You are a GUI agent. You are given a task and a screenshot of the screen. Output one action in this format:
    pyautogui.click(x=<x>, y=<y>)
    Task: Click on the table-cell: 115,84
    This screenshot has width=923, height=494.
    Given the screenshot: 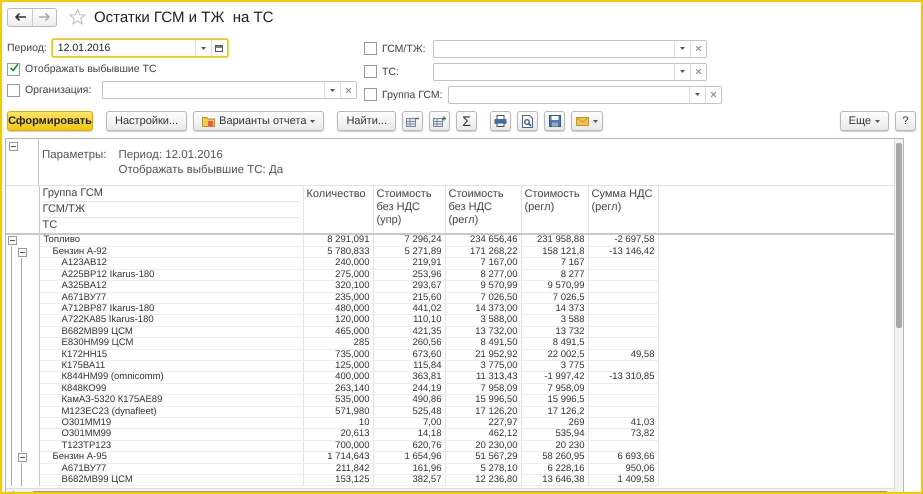 What is the action you would take?
    pyautogui.click(x=409, y=366)
    